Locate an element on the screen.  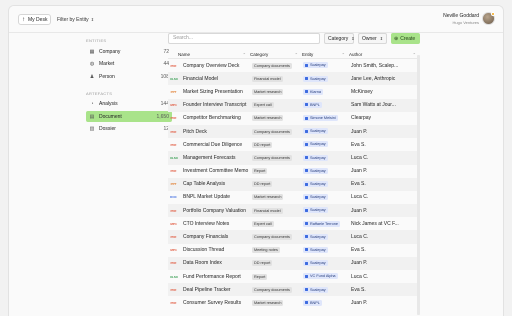
author-cell: Juan P. is located at coordinates (359, 302).